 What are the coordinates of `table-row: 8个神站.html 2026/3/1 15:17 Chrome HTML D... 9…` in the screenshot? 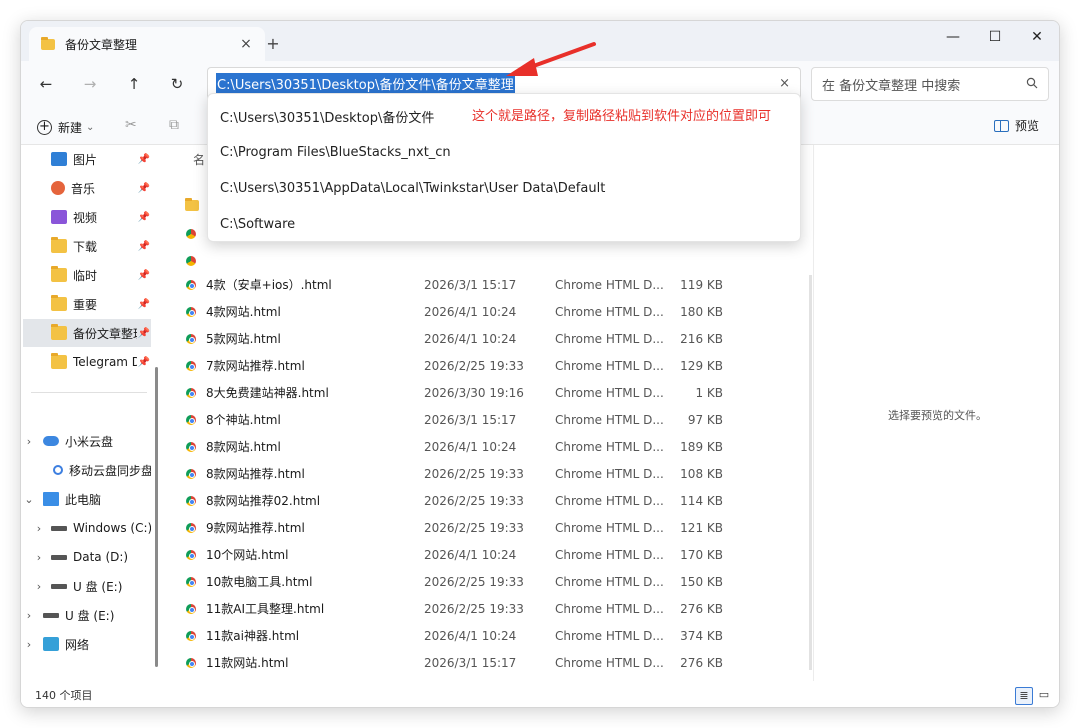 It's located at (491, 419).